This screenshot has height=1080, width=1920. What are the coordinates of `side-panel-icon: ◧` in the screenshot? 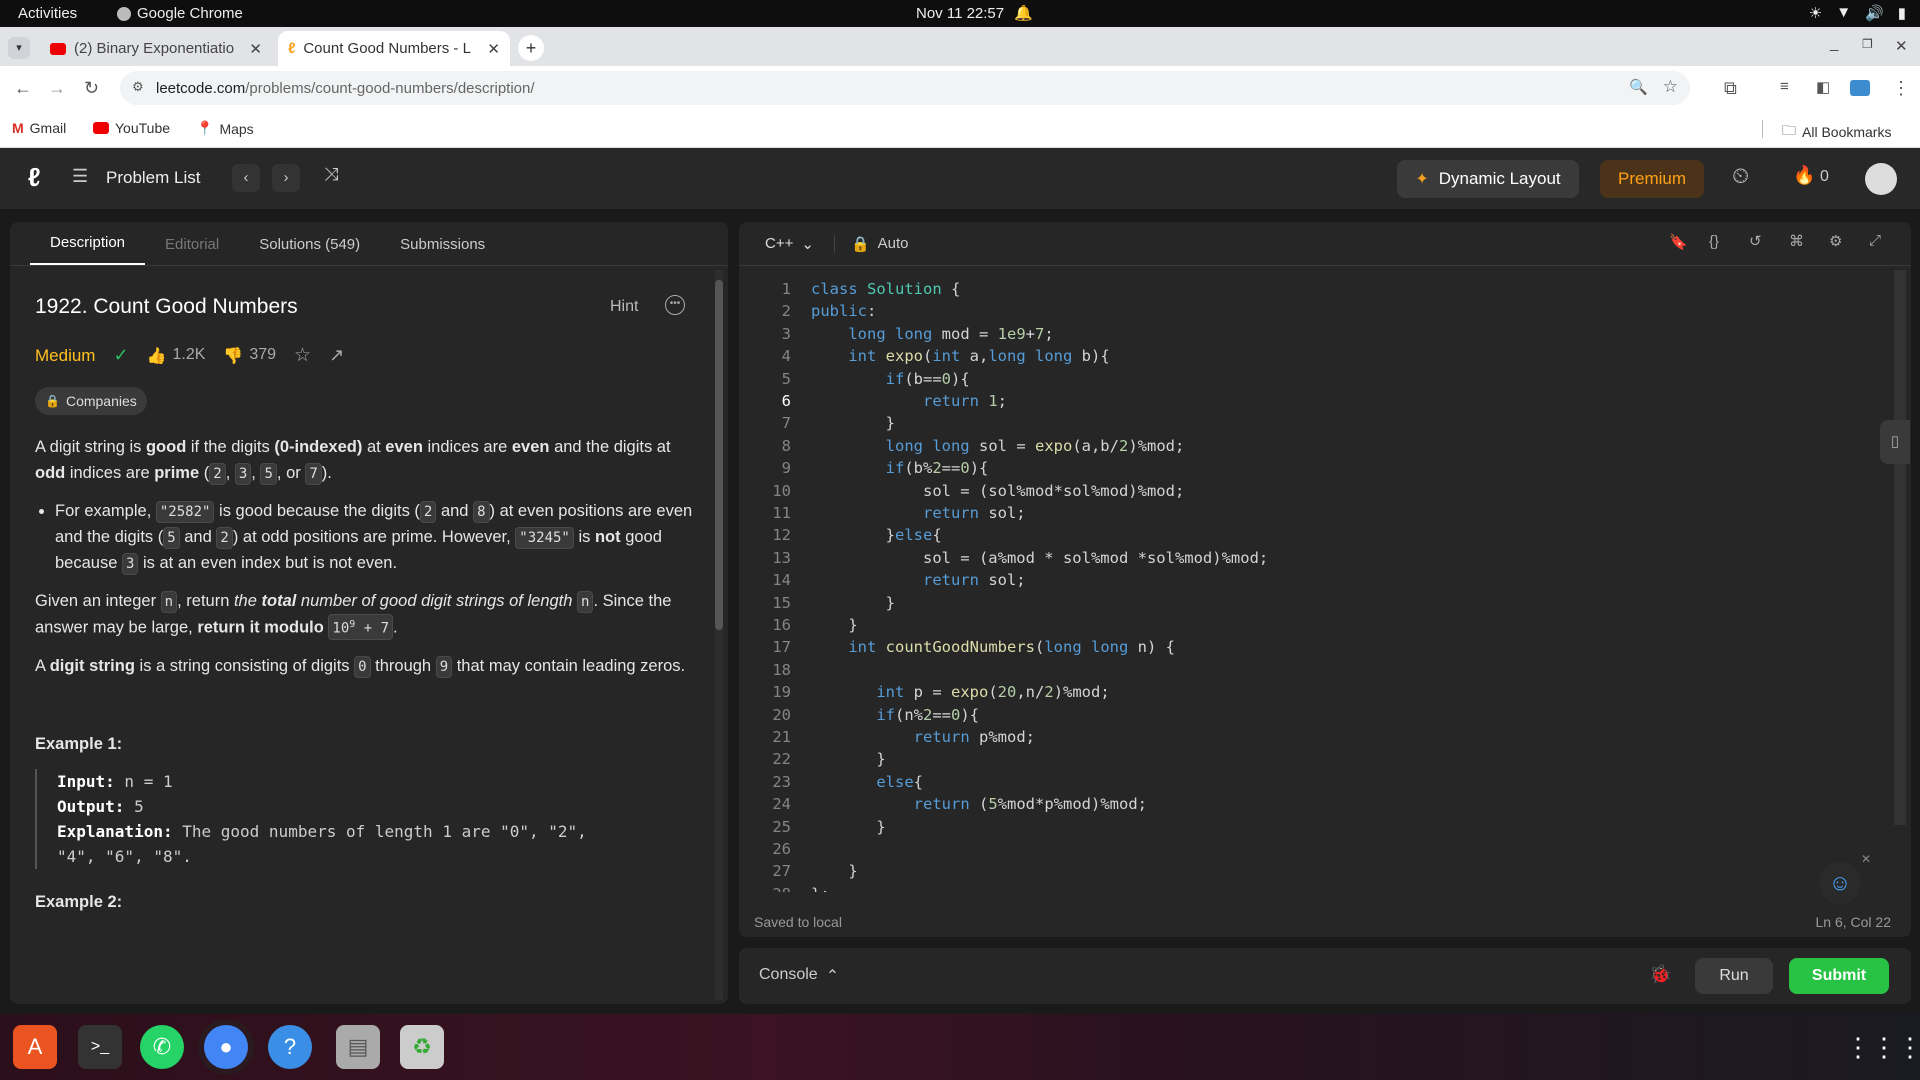 It's located at (1823, 87).